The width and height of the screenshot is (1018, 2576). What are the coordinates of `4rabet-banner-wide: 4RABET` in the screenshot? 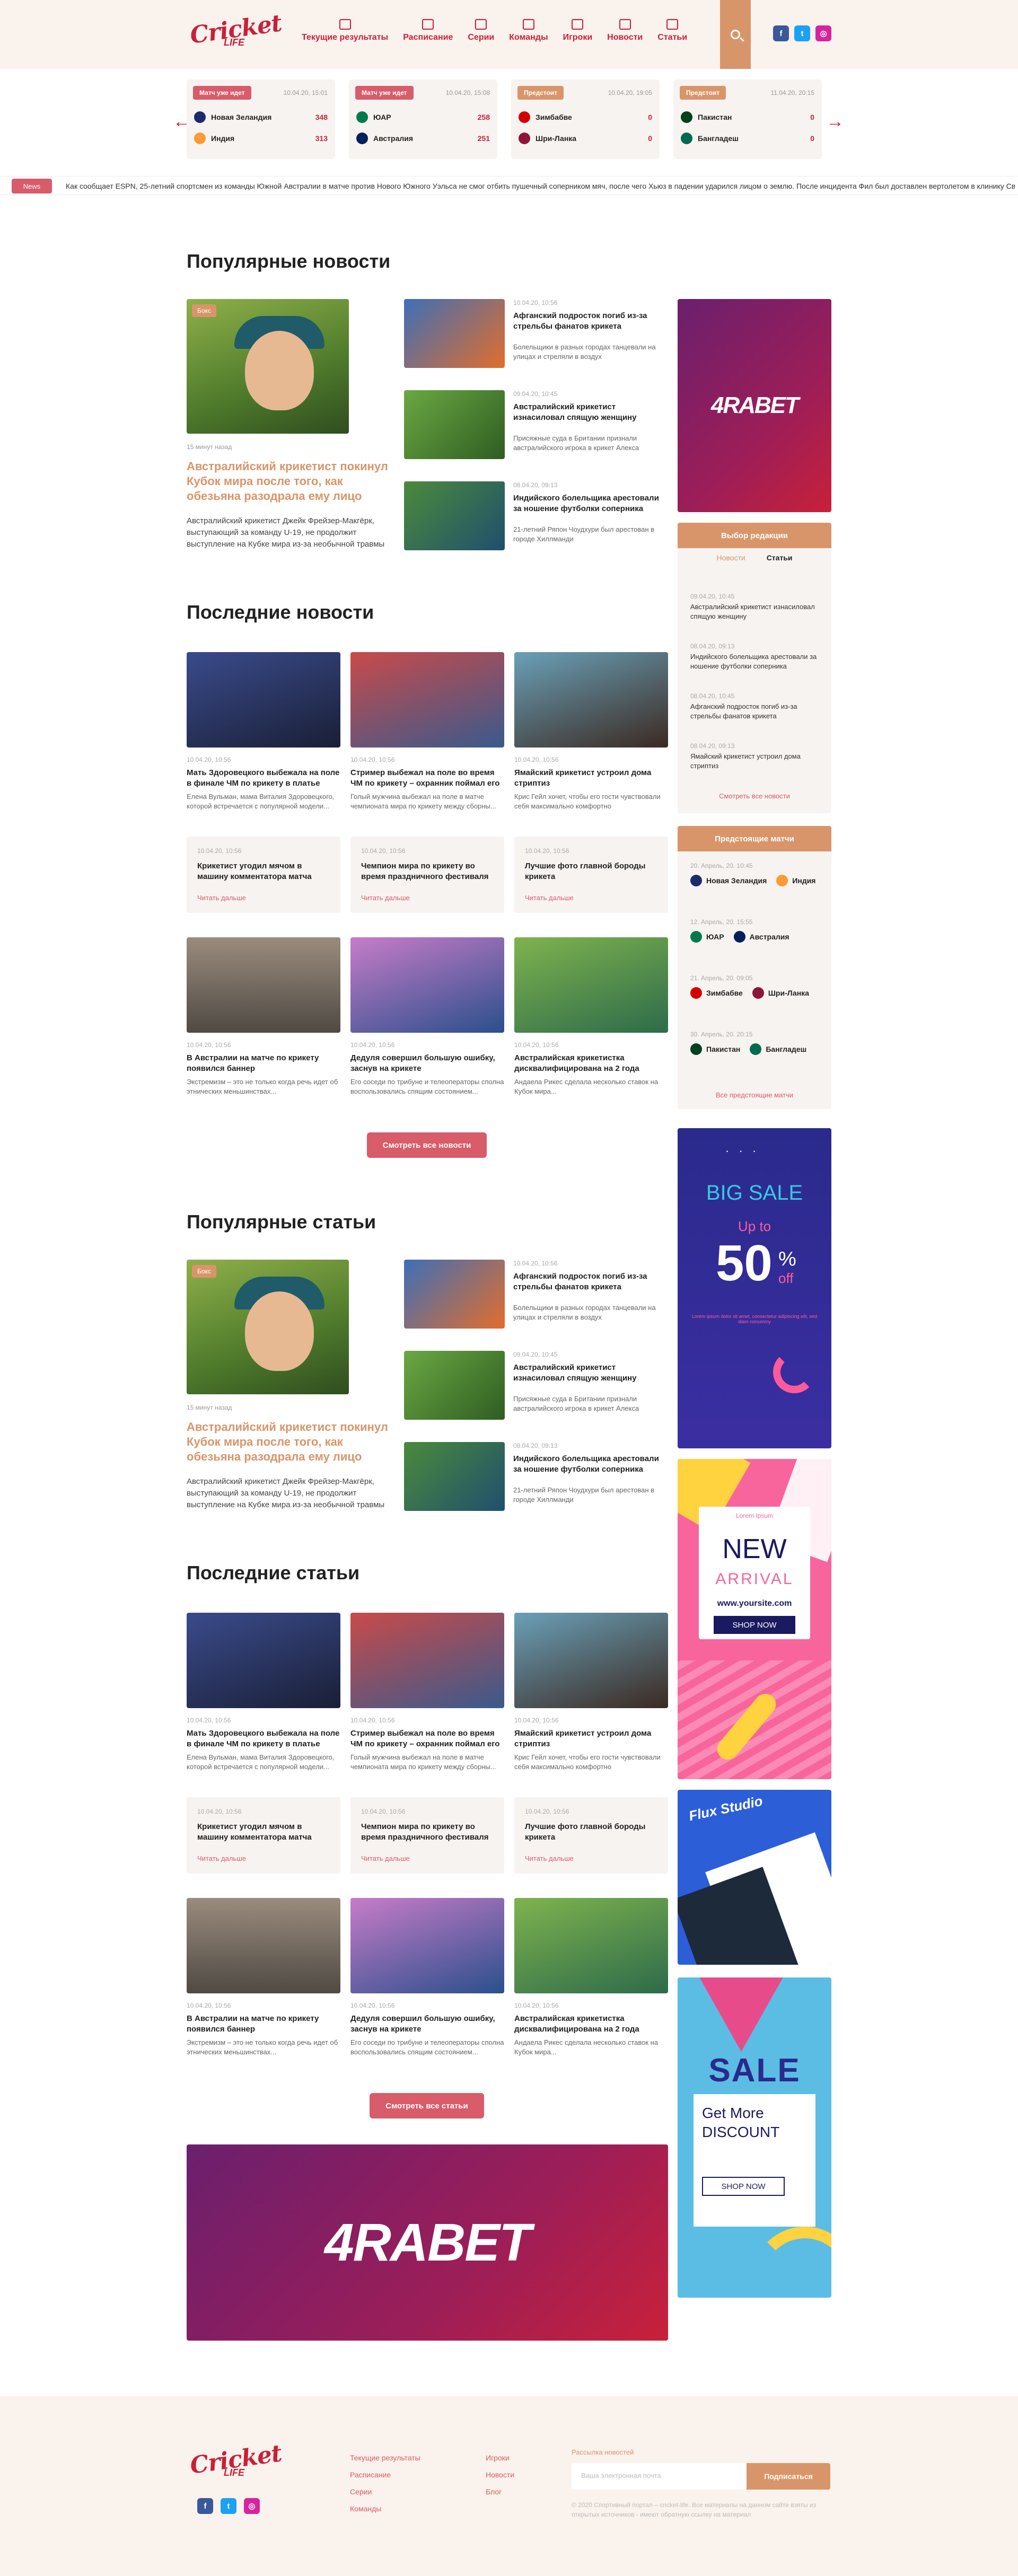 It's located at (427, 2242).